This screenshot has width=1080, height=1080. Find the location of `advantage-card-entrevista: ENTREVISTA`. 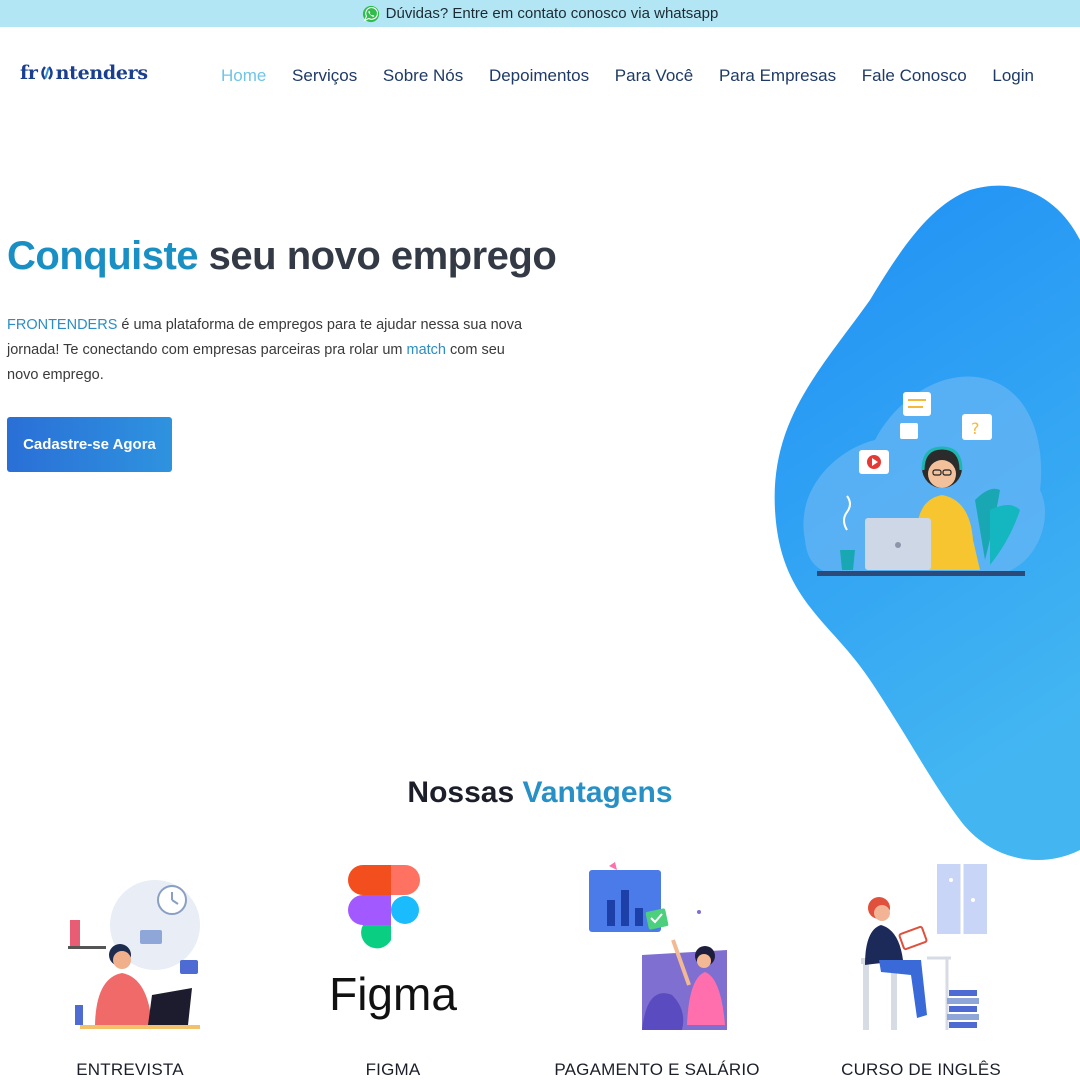

advantage-card-entrevista: ENTREVISTA is located at coordinates (130, 967).